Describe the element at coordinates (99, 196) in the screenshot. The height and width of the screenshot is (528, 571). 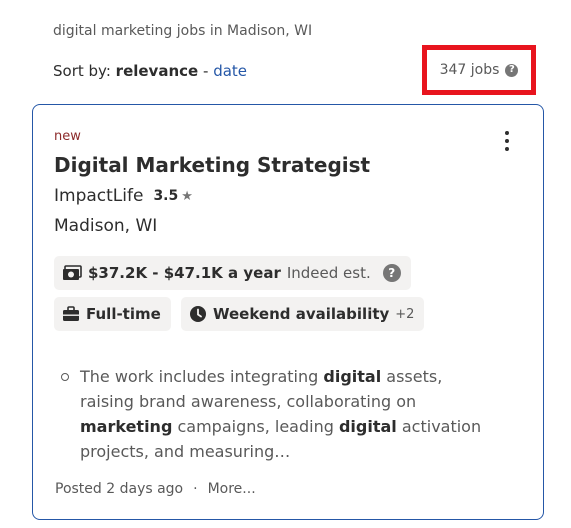
I see `company-name: ImpactLife` at that location.